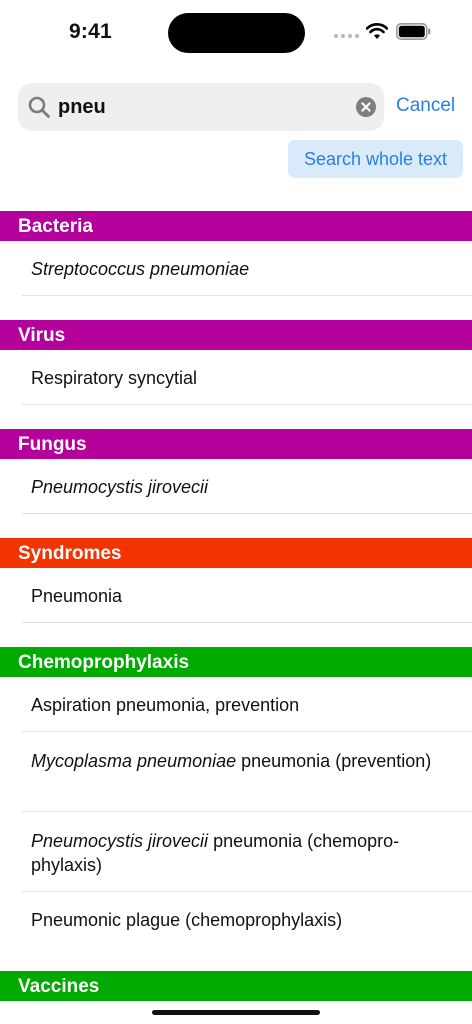 Image resolution: width=472 pixels, height=1024 pixels. I want to click on search-input, so click(203, 107).